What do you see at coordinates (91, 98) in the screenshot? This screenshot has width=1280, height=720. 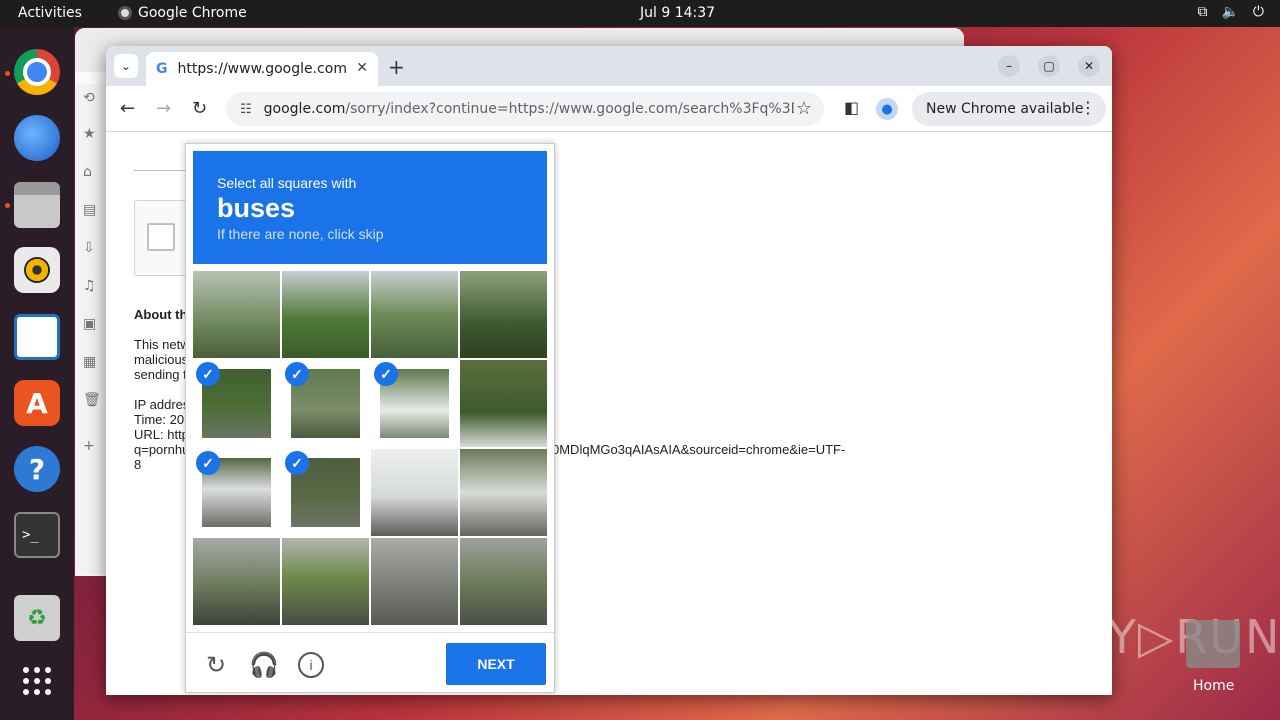 I see `recent-icon: ⟲` at bounding box center [91, 98].